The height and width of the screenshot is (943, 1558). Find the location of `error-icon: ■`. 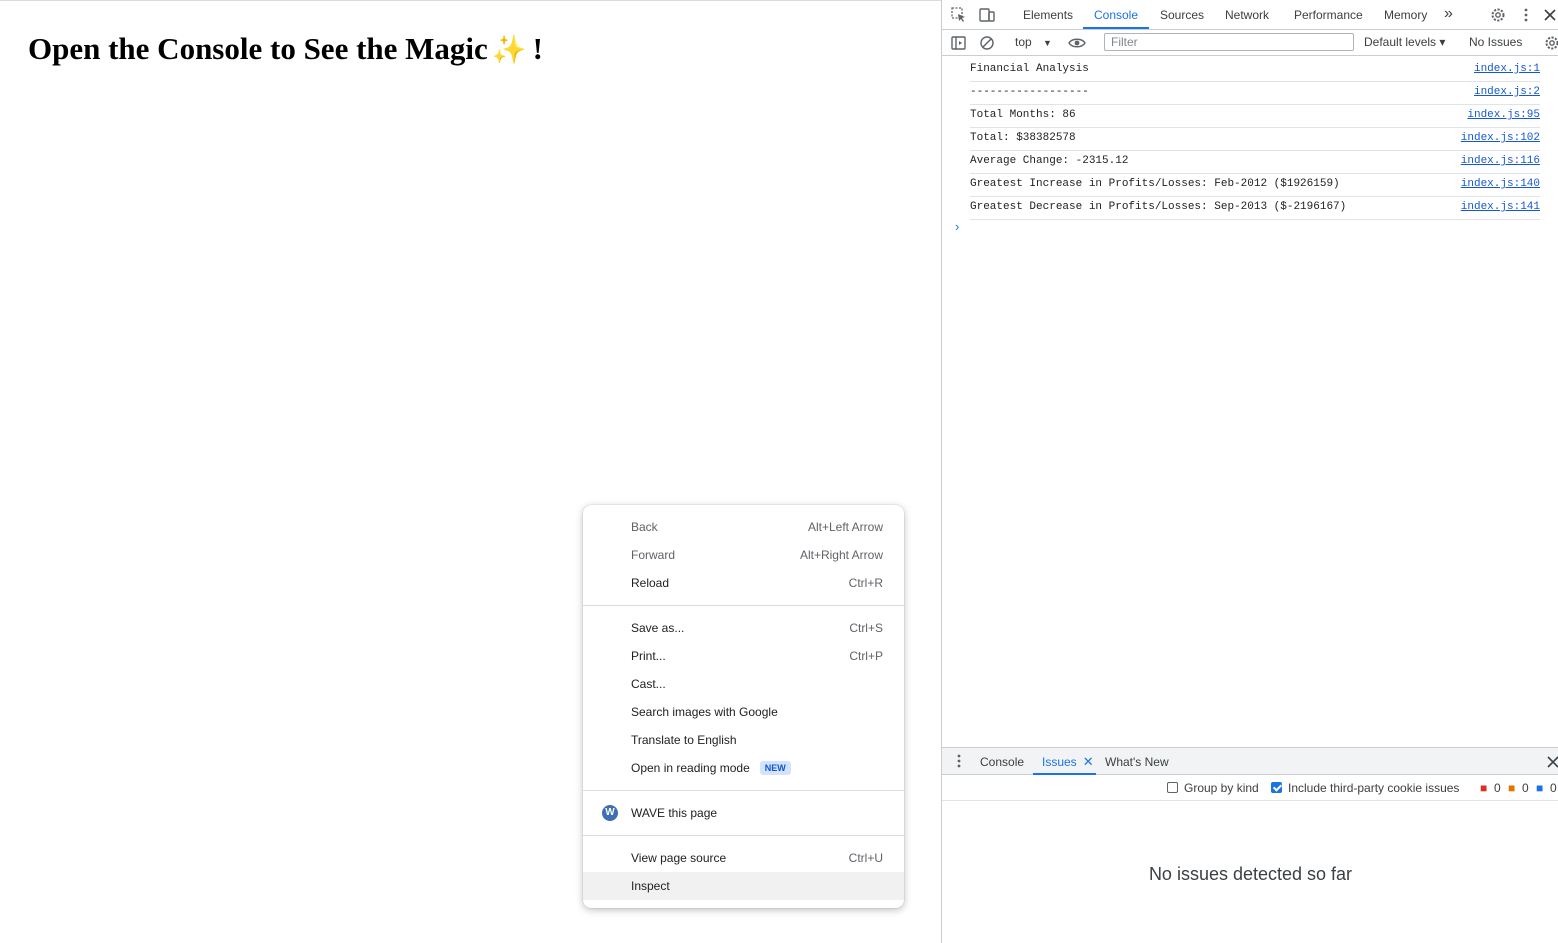

error-icon: ■ is located at coordinates (1484, 788).